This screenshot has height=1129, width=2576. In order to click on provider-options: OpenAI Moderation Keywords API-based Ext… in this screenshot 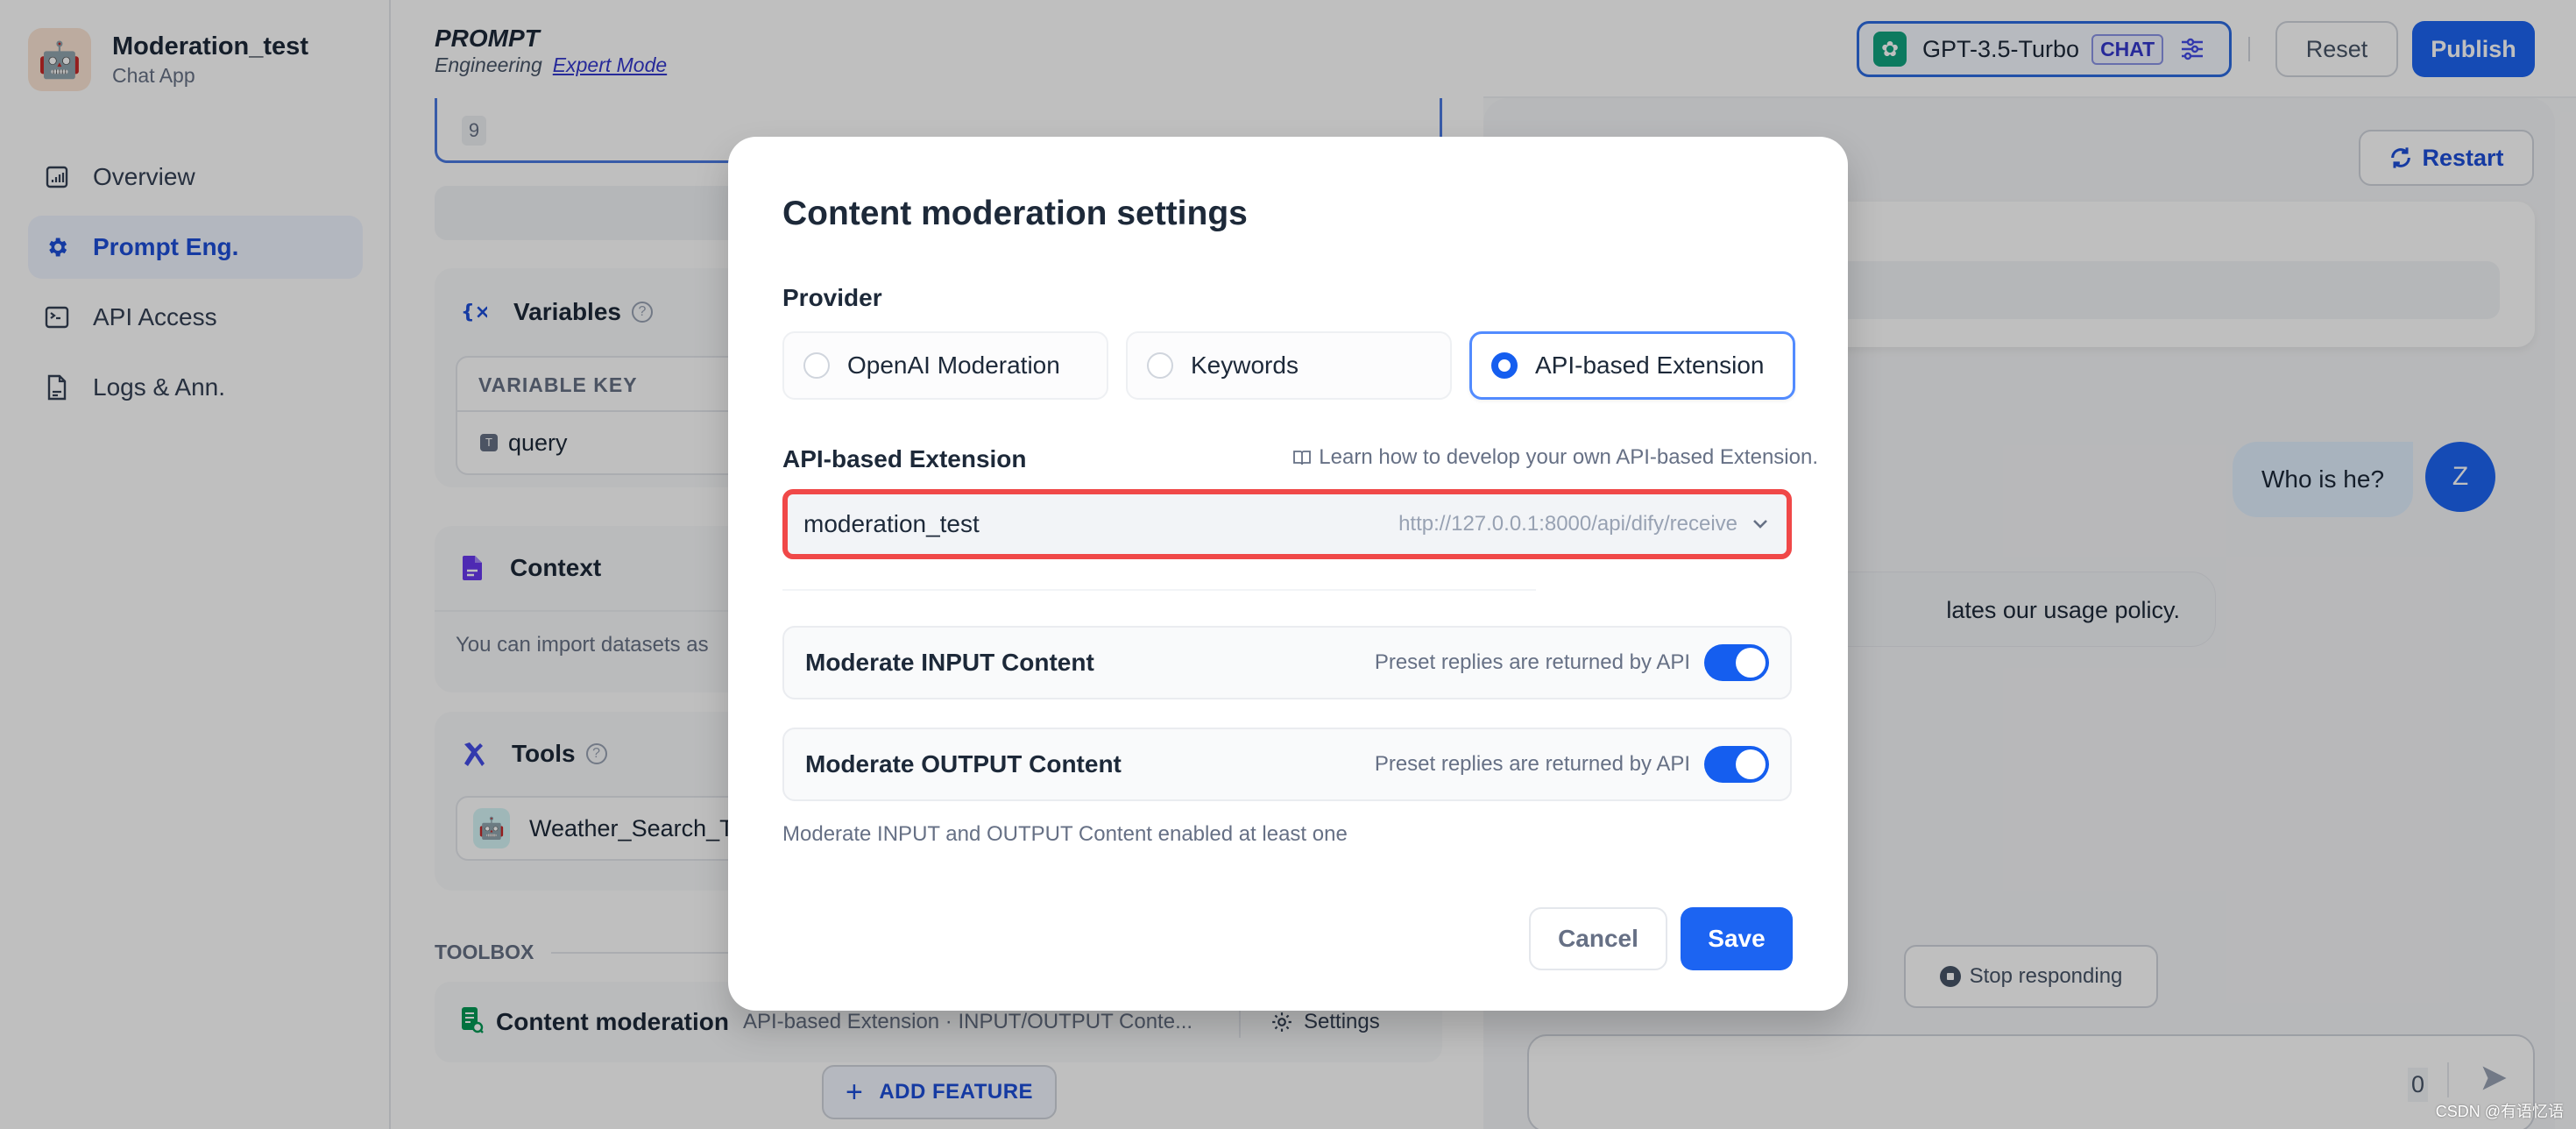, I will do `click(1288, 365)`.